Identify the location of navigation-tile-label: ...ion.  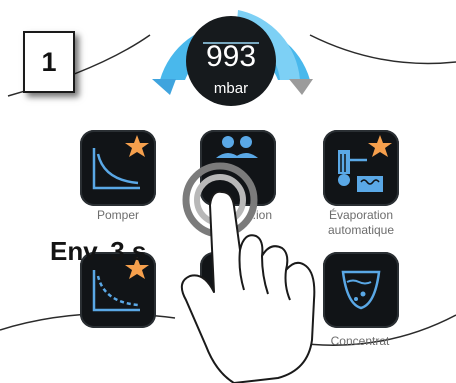
(258, 215).